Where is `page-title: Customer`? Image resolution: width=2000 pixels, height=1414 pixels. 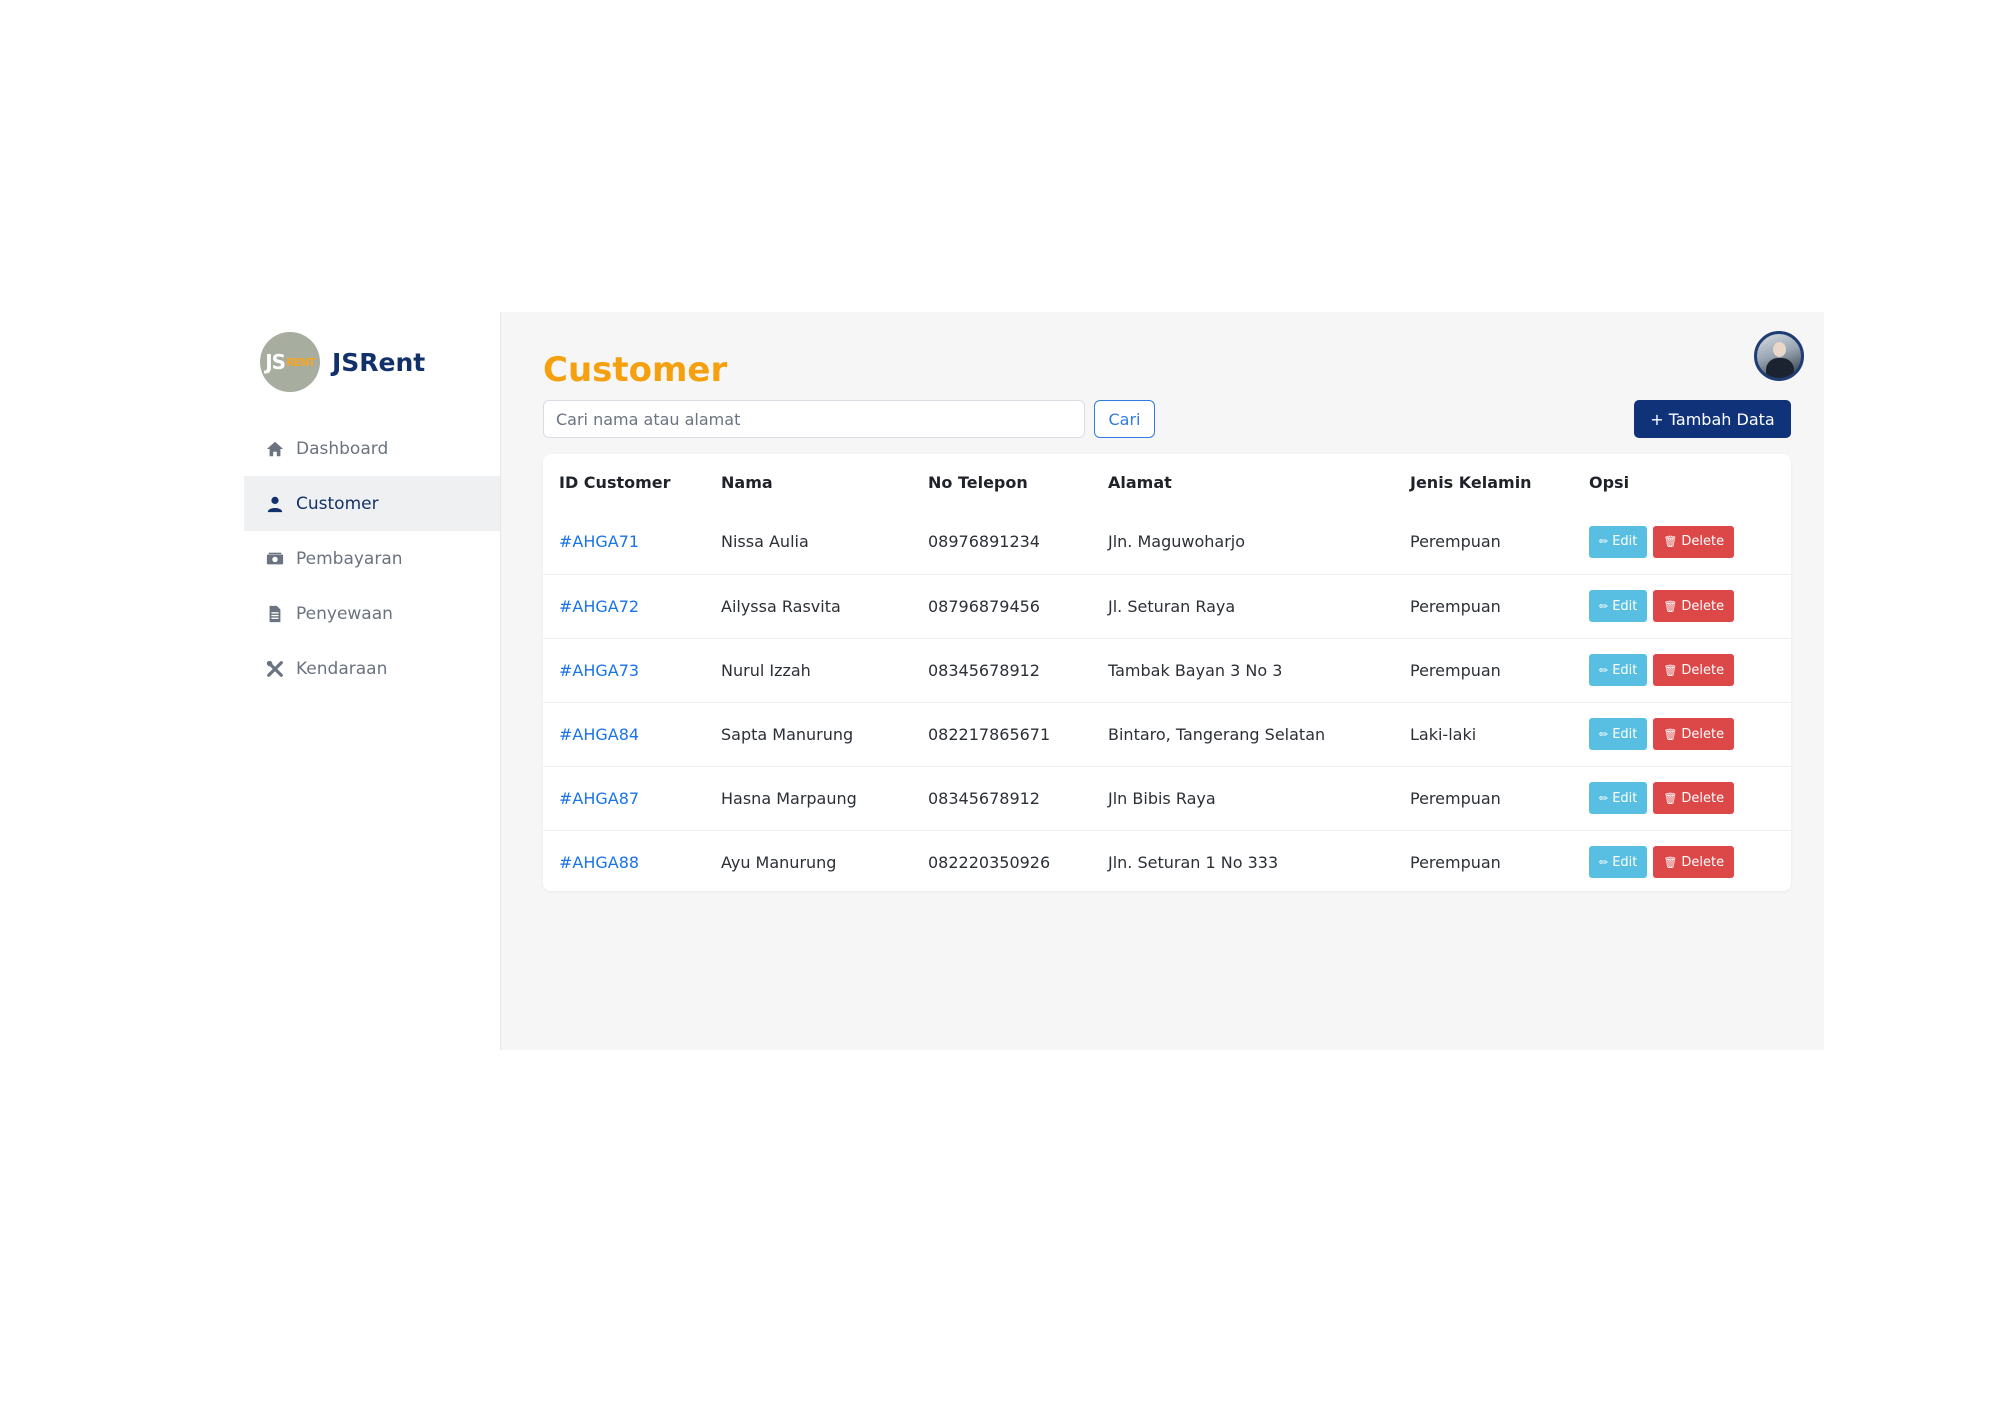 page-title: Customer is located at coordinates (635, 370).